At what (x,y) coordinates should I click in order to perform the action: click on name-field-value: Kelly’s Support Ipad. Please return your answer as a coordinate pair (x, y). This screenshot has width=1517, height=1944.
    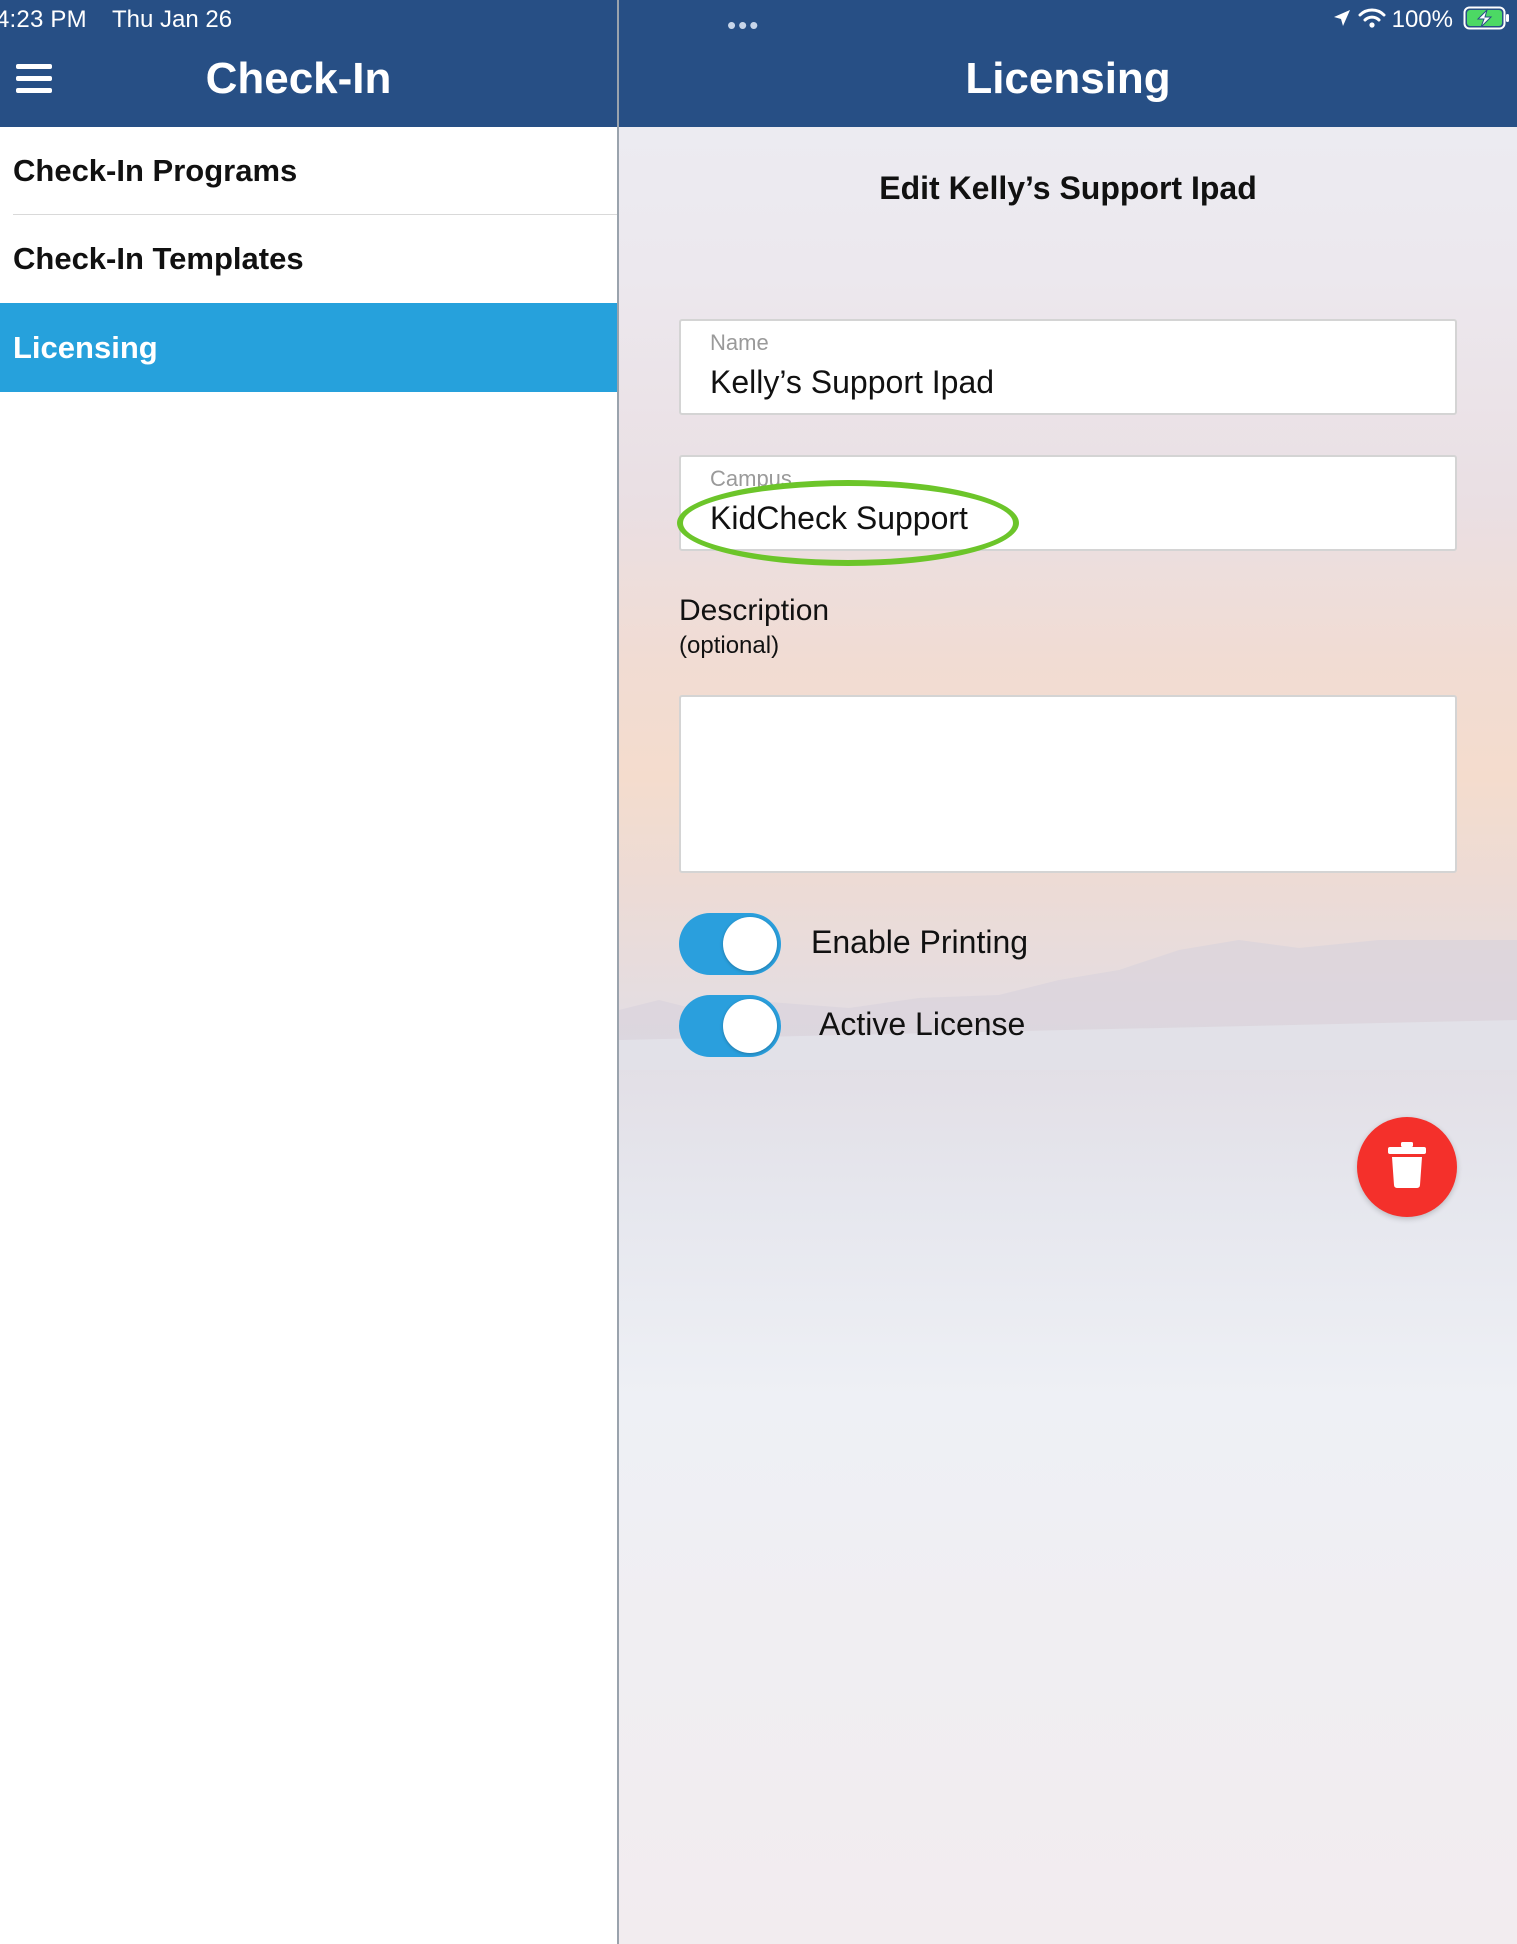
    Looking at the image, I should click on (852, 382).